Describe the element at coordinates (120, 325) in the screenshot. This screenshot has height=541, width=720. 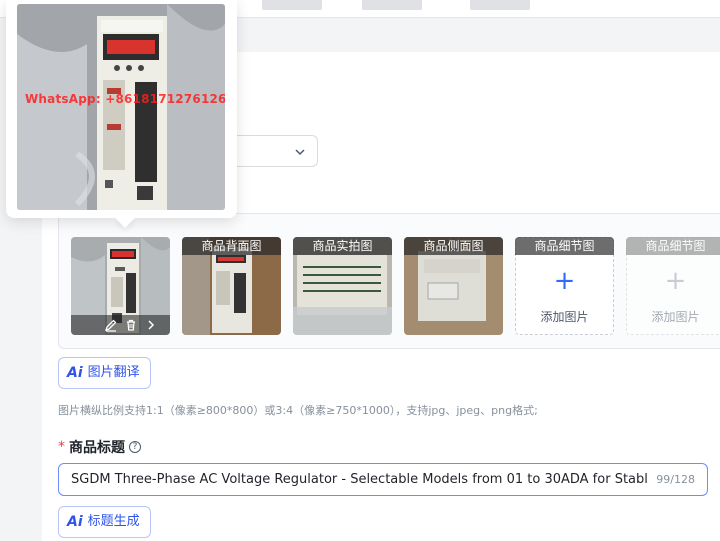
I see `thumb-action-bar` at that location.